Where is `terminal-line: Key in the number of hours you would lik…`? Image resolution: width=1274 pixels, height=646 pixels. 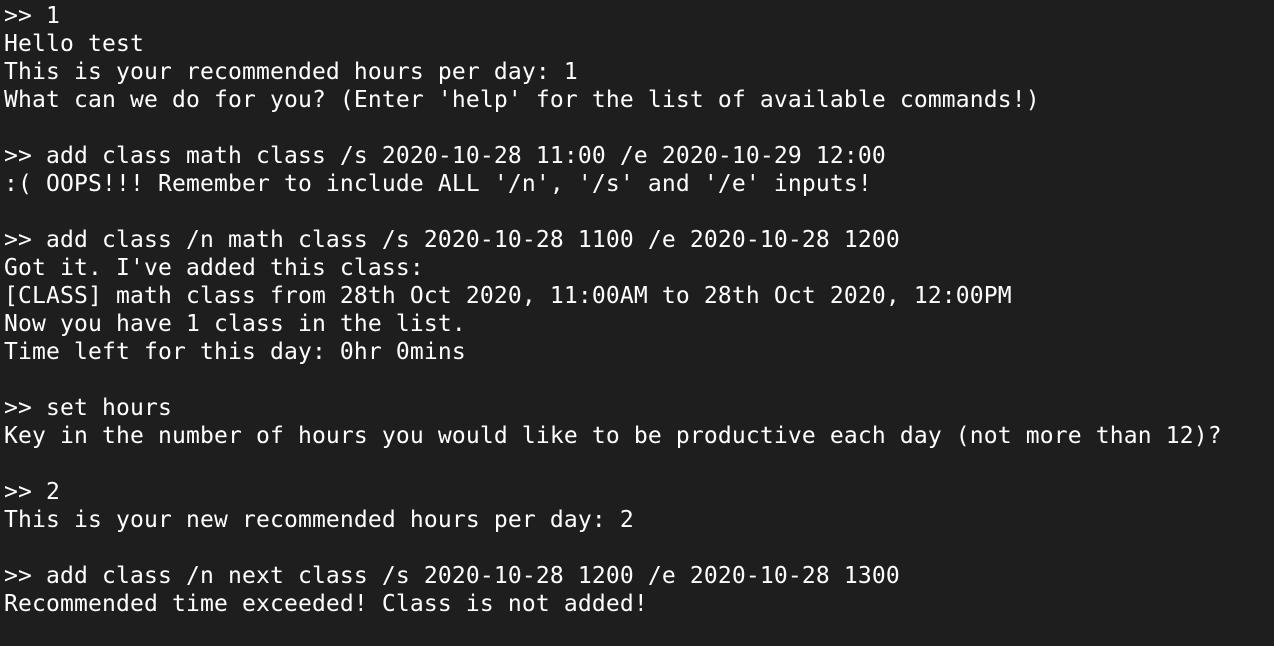
terminal-line: Key in the number of hours you would lik… is located at coordinates (613, 436).